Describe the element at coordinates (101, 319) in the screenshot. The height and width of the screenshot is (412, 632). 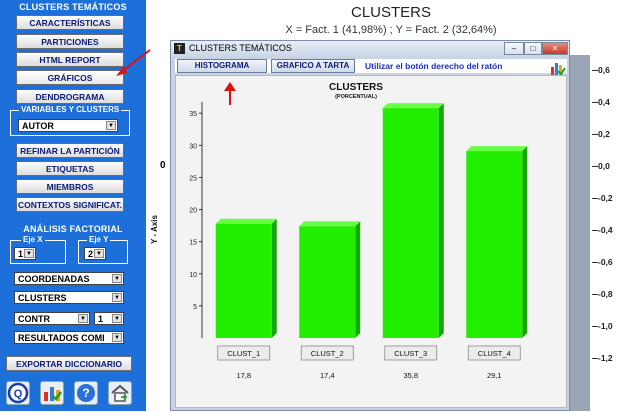
I see `contr-num-value: 1` at that location.